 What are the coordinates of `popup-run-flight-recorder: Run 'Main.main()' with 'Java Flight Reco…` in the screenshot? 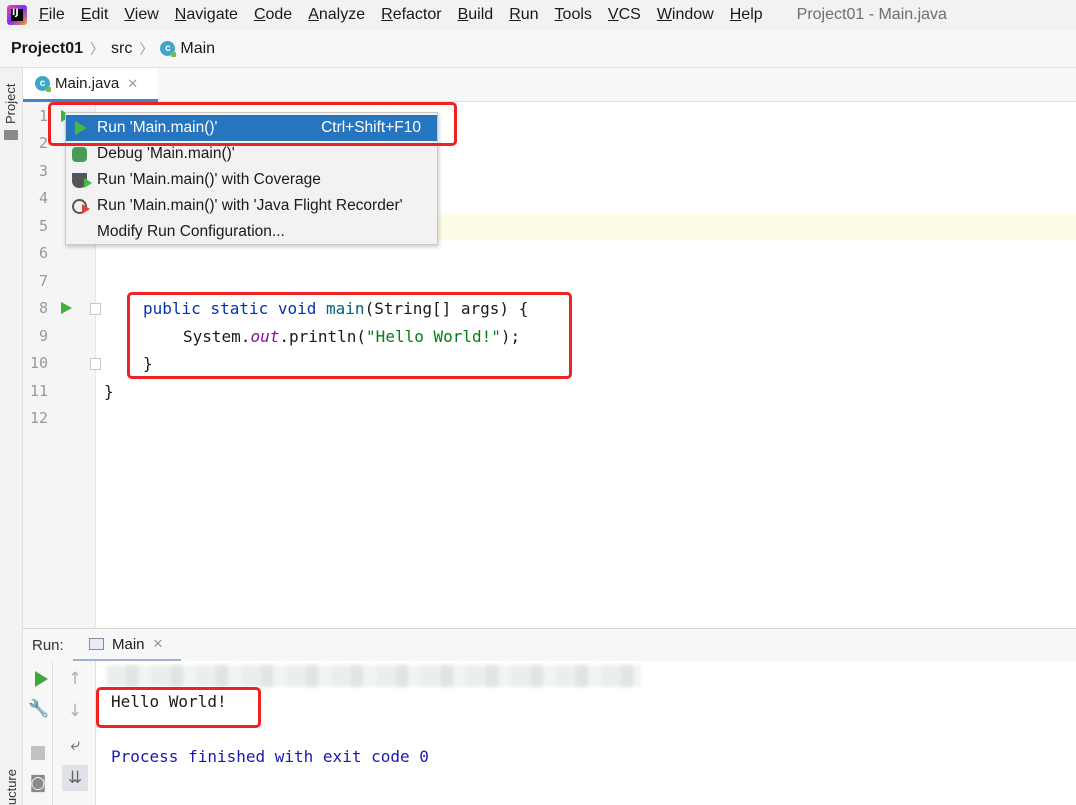 It's located at (251, 206).